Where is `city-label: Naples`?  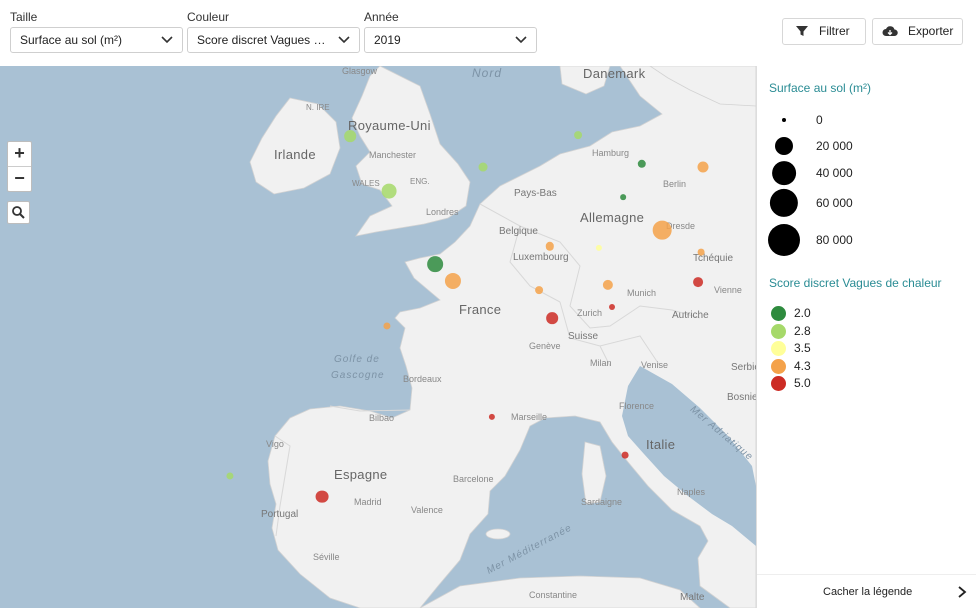 city-label: Naples is located at coordinates (691, 492).